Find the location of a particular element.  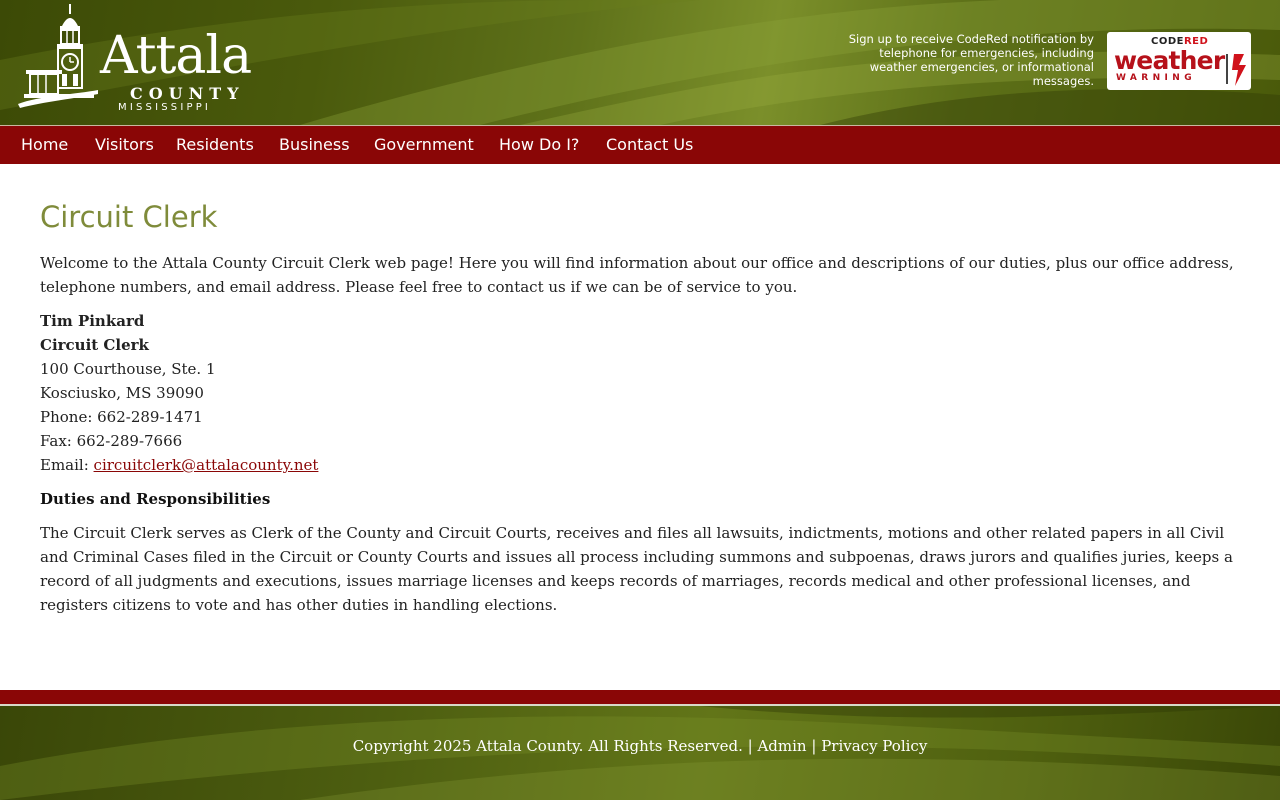

nav-item-how-do-i: How Do I? is located at coordinates (539, 146).